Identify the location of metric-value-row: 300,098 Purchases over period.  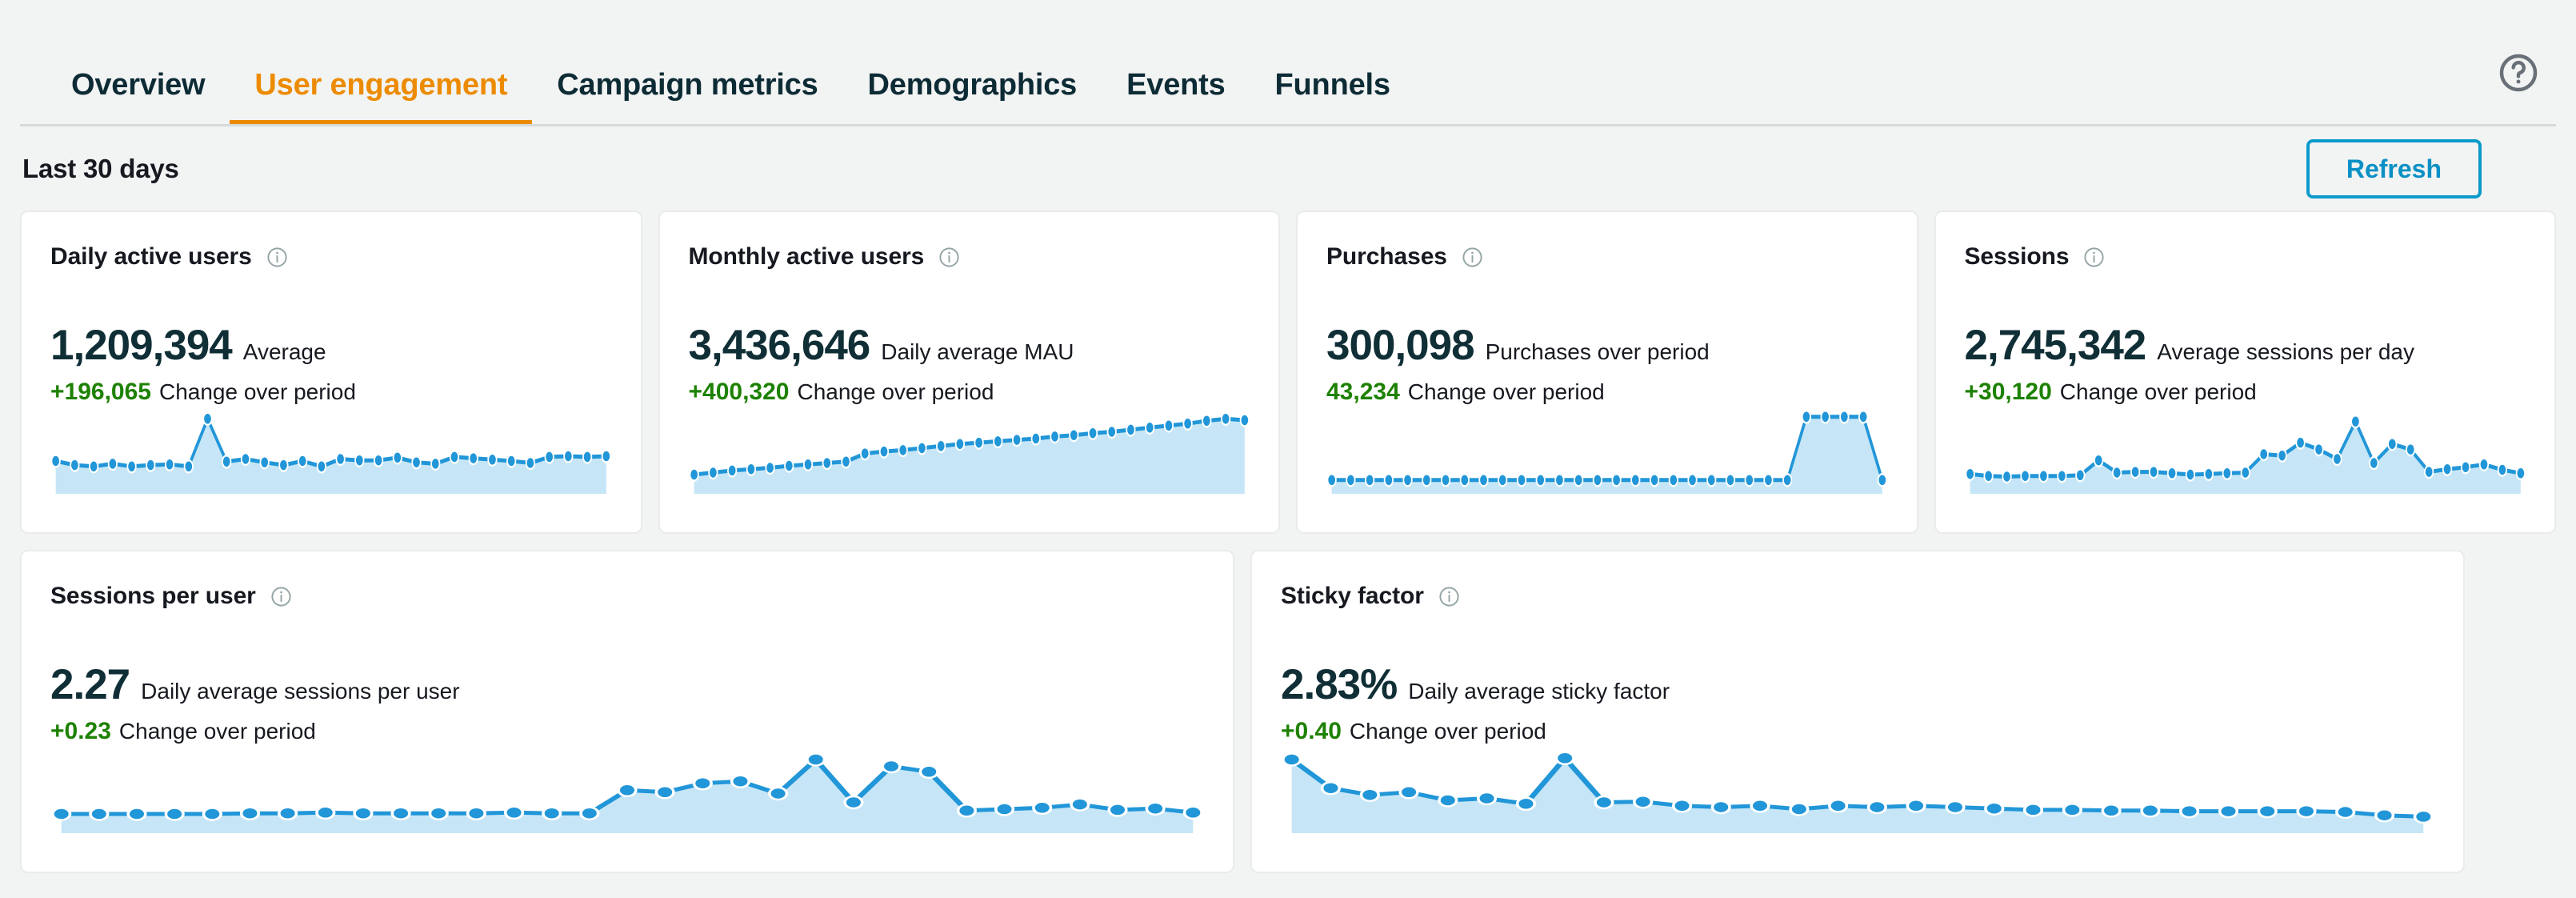
(1607, 345).